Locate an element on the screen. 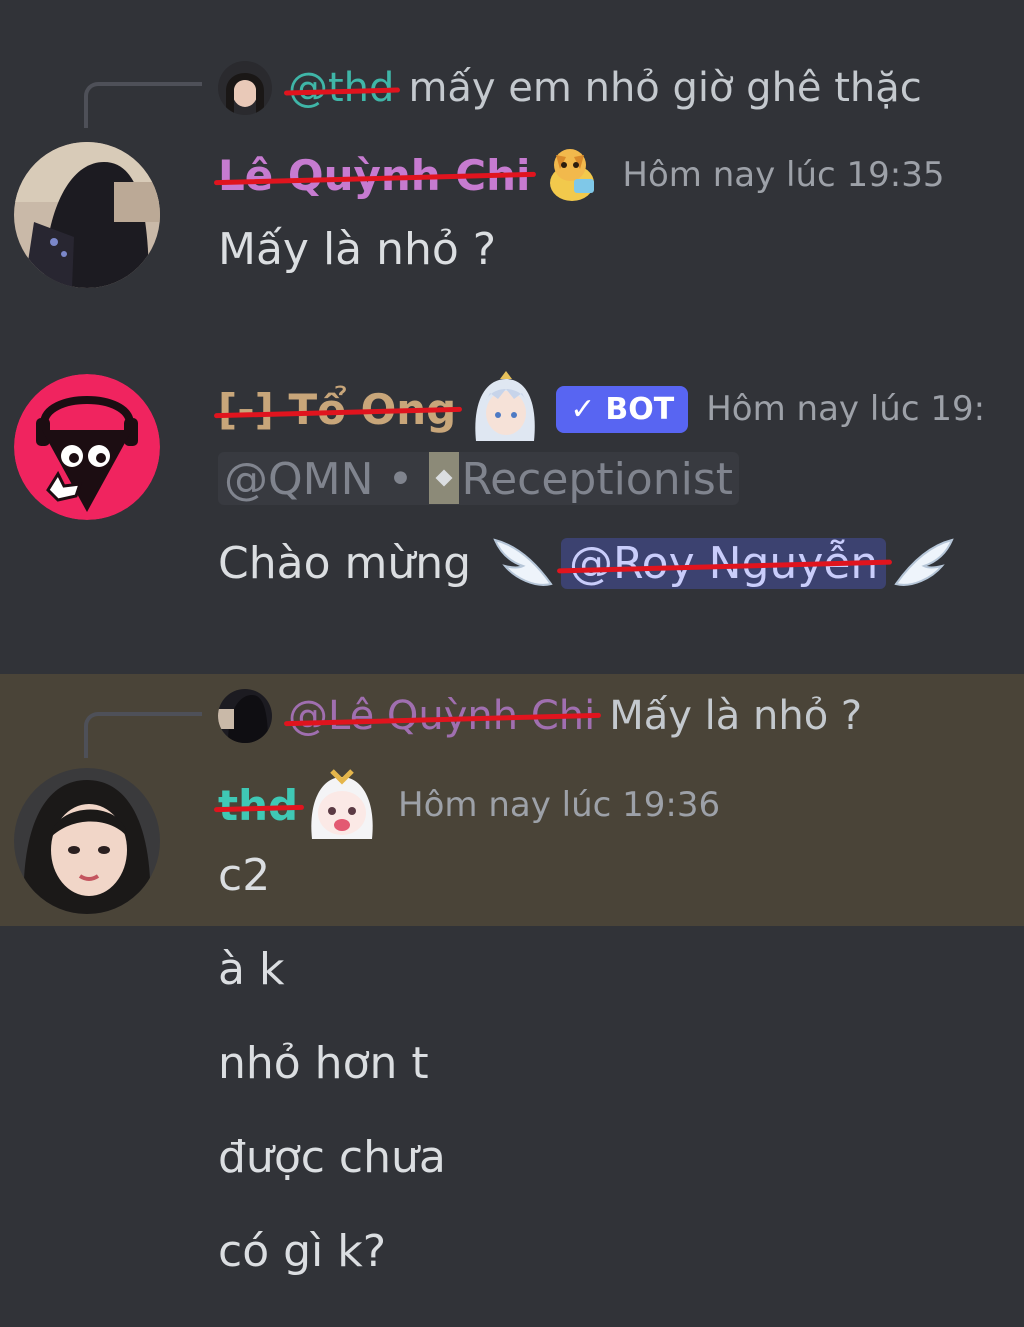  message-header: Lê Quỳnh Chi Hôm nay lúc 19:35 is located at coordinates (581, 175).